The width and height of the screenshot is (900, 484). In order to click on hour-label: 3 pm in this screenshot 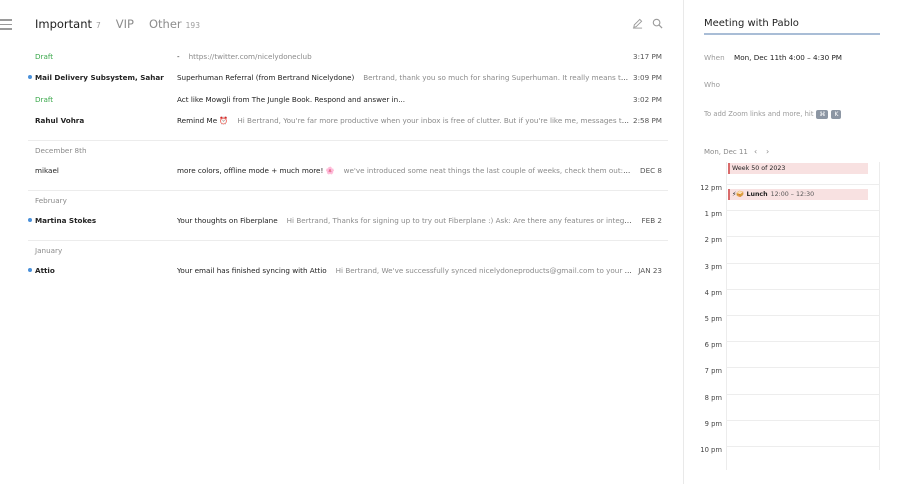, I will do `click(713, 266)`.